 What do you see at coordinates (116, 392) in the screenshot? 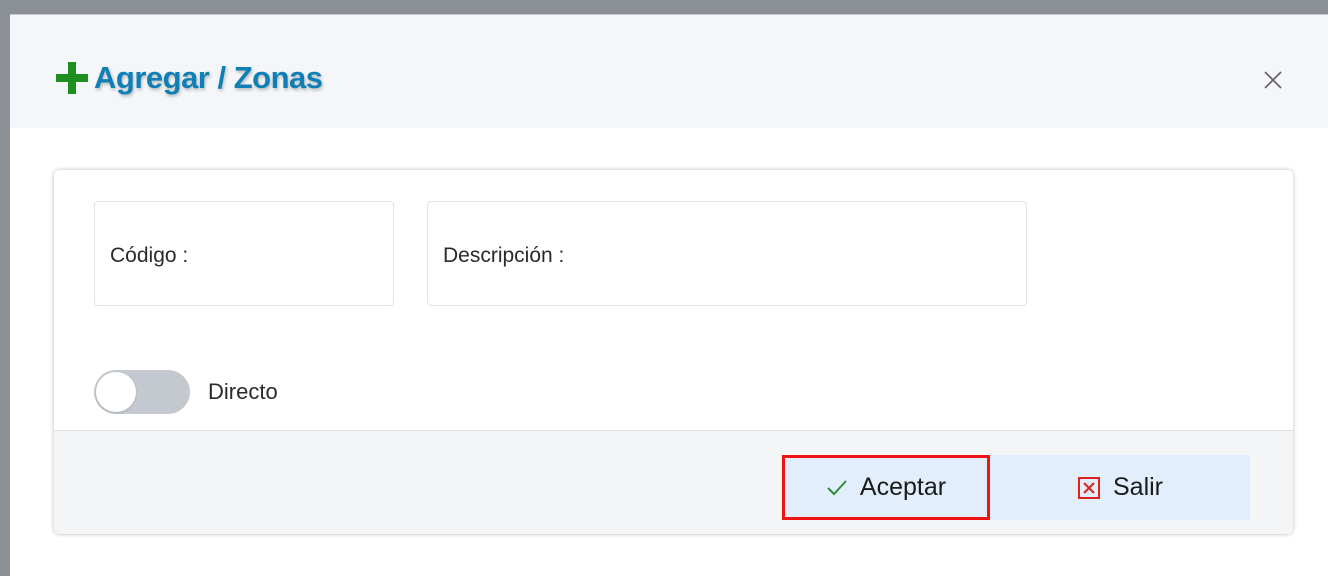
I see `toggle-knob` at bounding box center [116, 392].